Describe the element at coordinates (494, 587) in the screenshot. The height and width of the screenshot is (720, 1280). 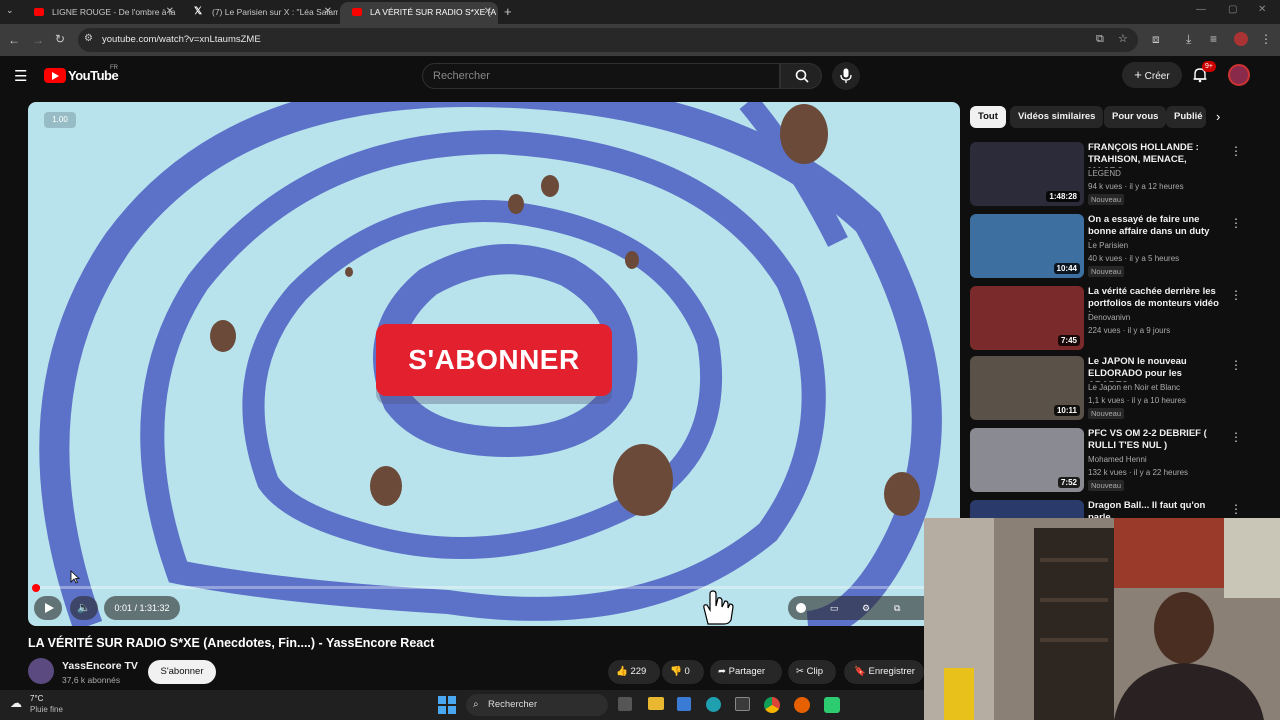
I see `progress-bar` at that location.